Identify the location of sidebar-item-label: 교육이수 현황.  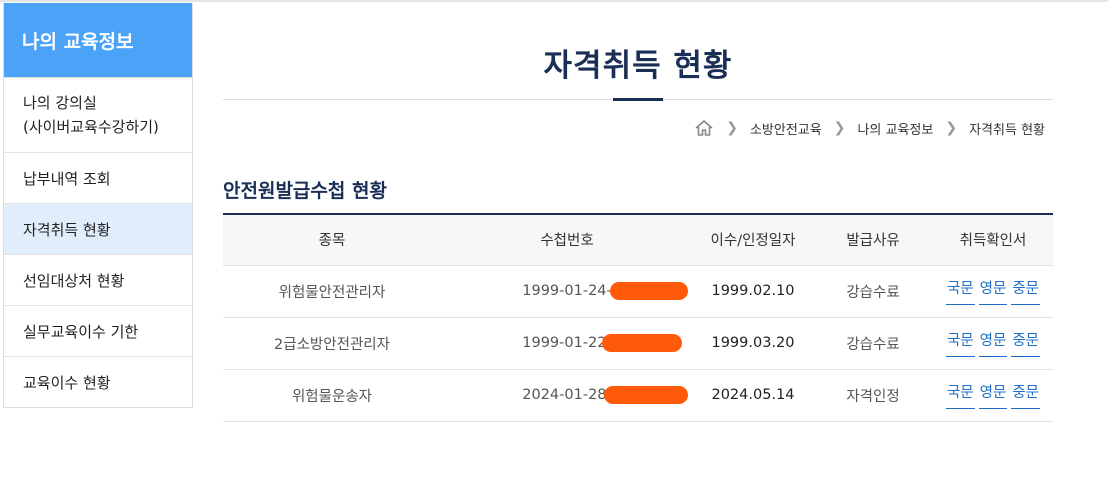
(67, 382).